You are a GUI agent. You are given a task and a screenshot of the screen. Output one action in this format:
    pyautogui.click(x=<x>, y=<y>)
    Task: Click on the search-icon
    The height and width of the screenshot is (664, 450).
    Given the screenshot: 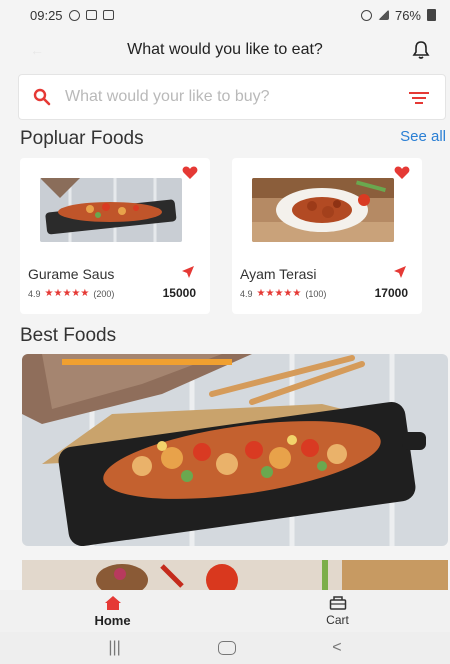 What is the action you would take?
    pyautogui.click(x=42, y=97)
    